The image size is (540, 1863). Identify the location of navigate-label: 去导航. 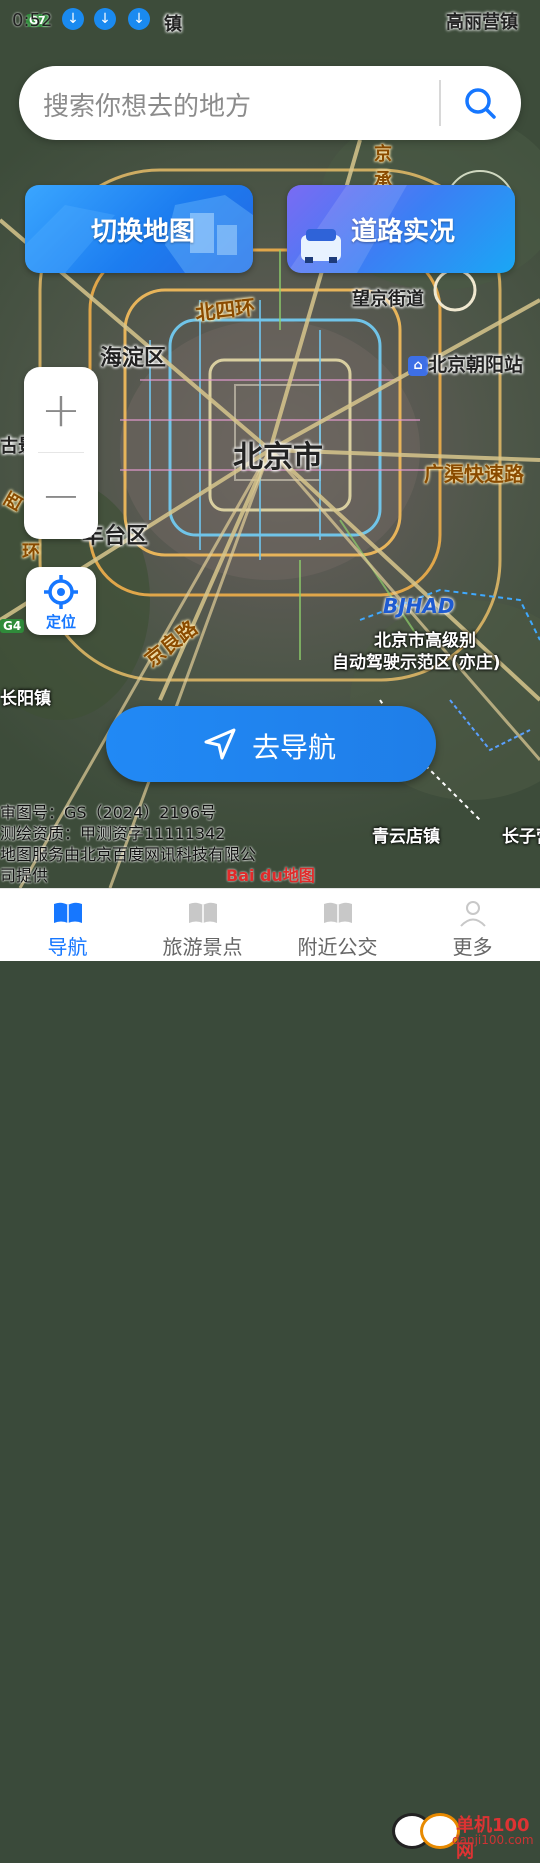
(294, 747).